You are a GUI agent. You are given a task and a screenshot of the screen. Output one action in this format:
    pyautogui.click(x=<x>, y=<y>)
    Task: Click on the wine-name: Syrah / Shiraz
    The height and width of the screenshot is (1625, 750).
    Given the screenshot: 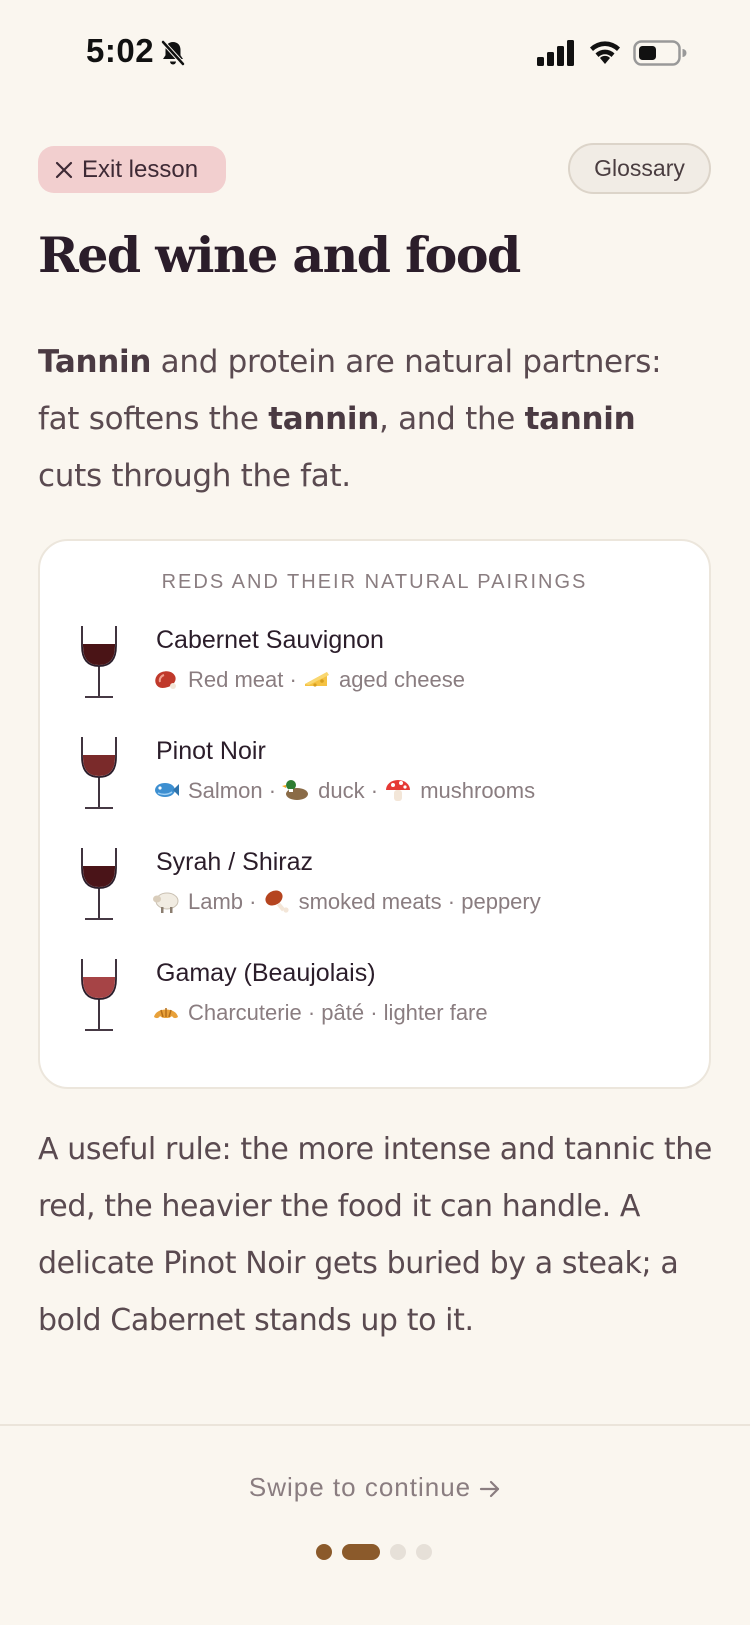 What is the action you would take?
    pyautogui.click(x=235, y=862)
    